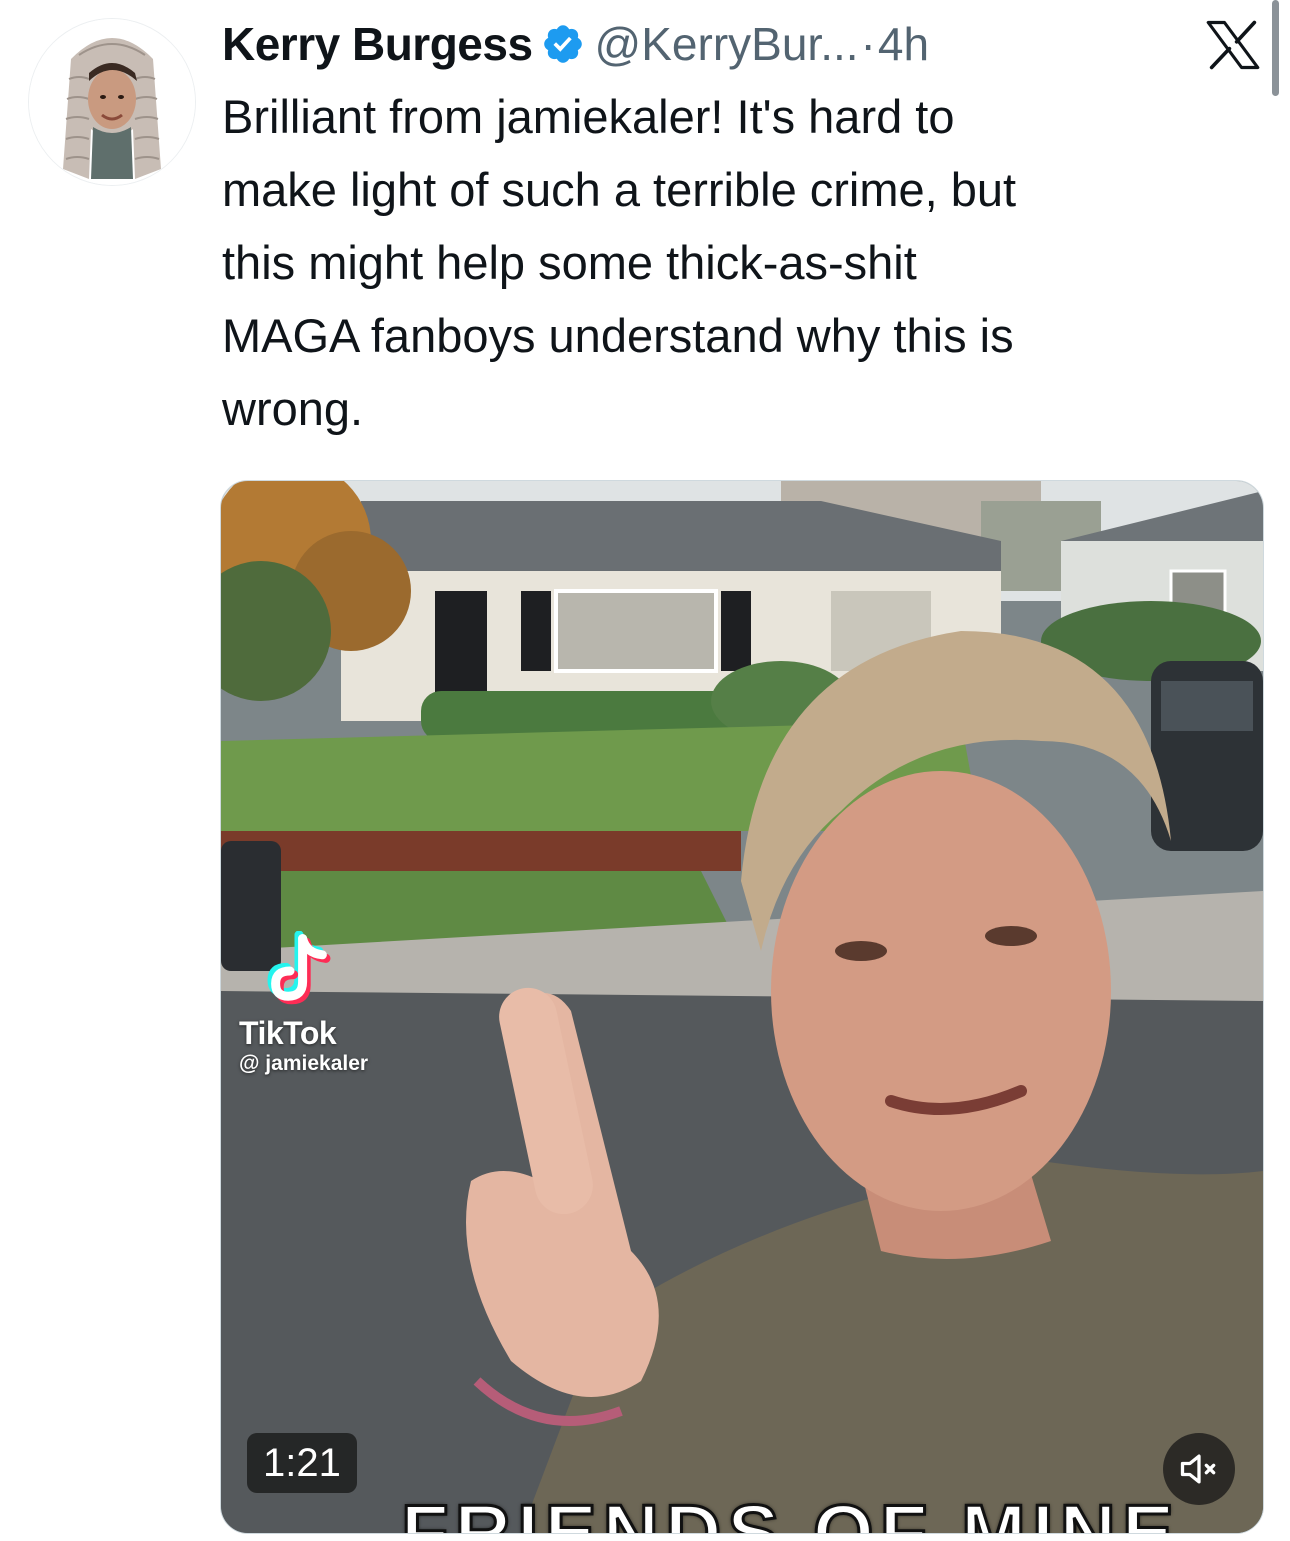 This screenshot has height=1541, width=1290. Describe the element at coordinates (563, 44) in the screenshot. I see `verified-badge-icon` at that location.